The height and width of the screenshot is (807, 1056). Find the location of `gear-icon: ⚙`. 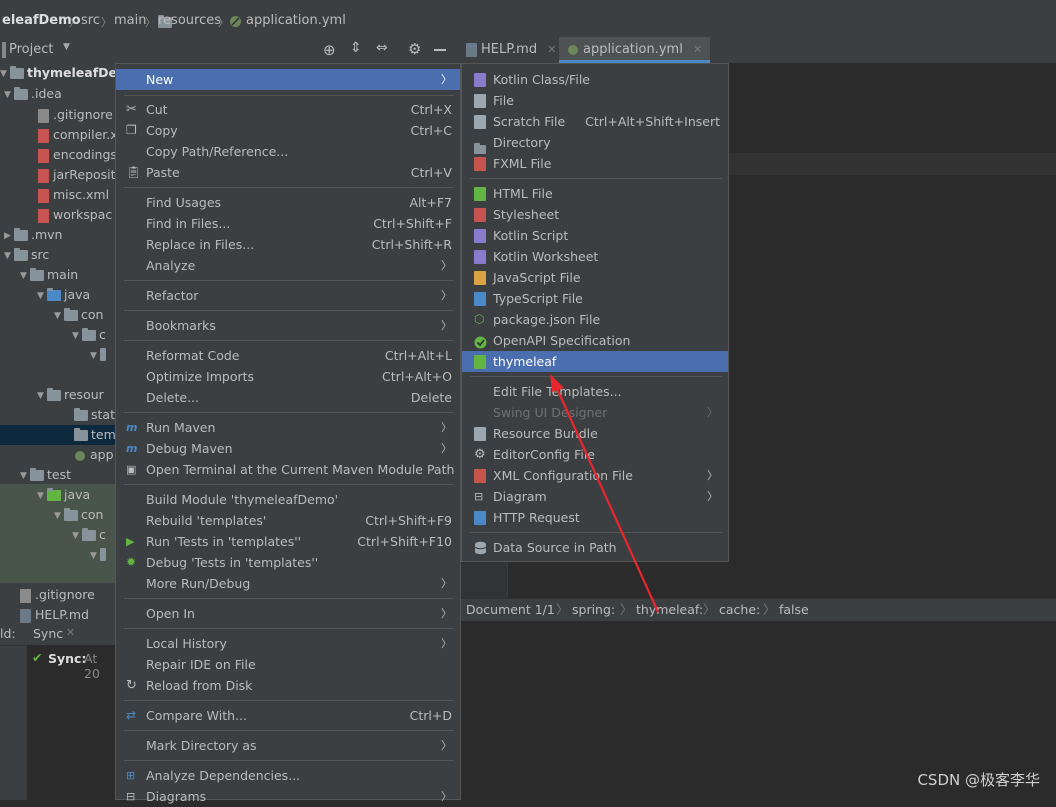

gear-icon: ⚙ is located at coordinates (414, 49).